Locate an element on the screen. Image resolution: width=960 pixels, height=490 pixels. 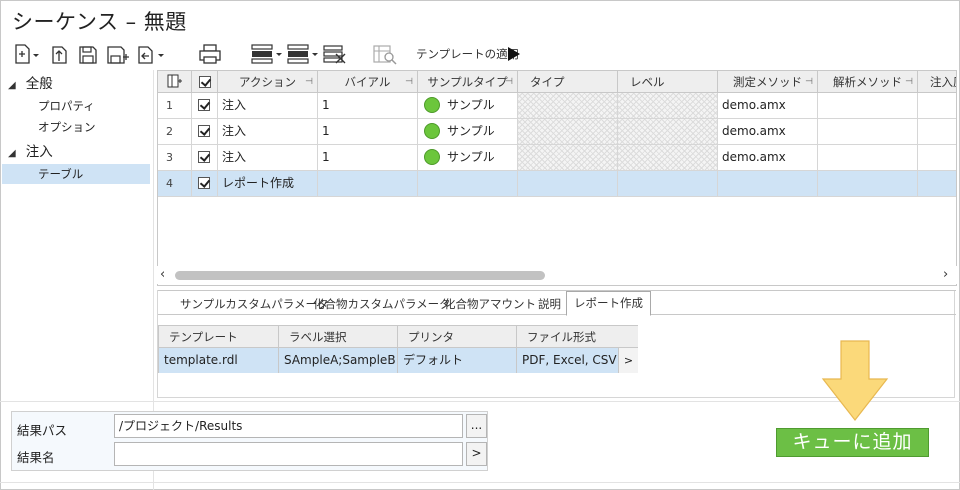
tab-description: 説明 is located at coordinates (549, 304).